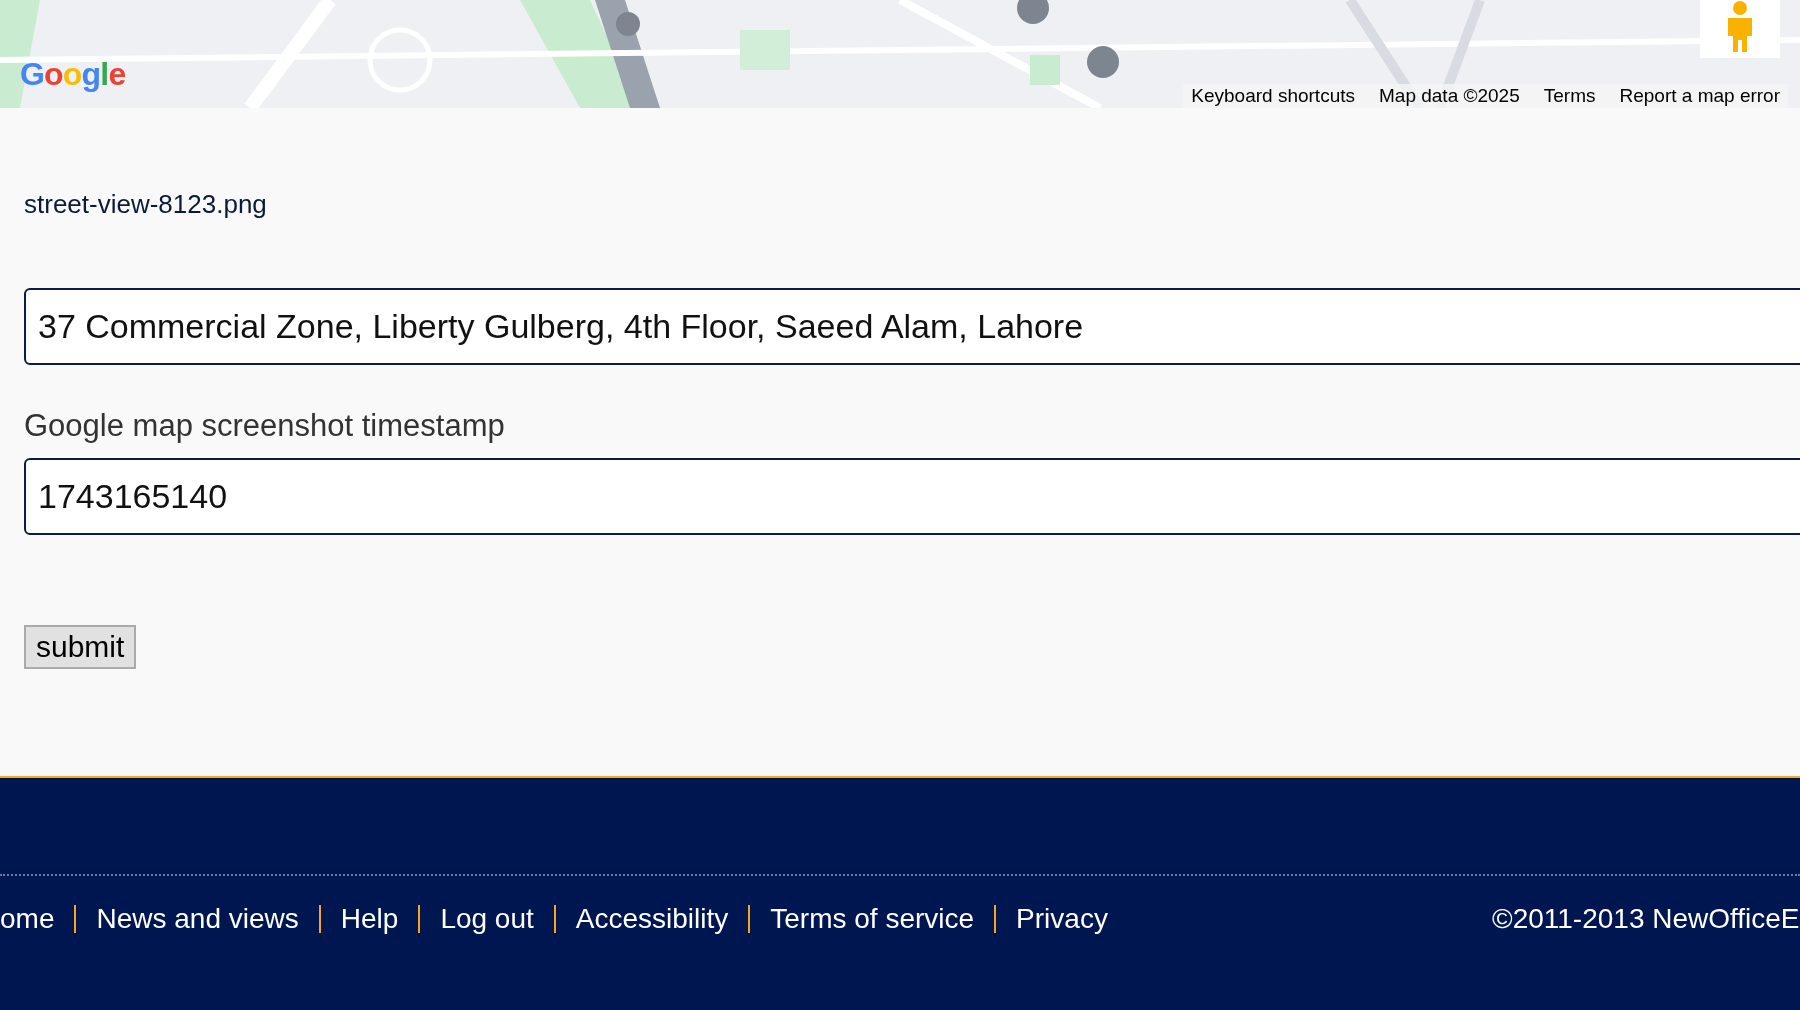  Describe the element at coordinates (369, 919) in the screenshot. I see `footer-link: Help` at that location.